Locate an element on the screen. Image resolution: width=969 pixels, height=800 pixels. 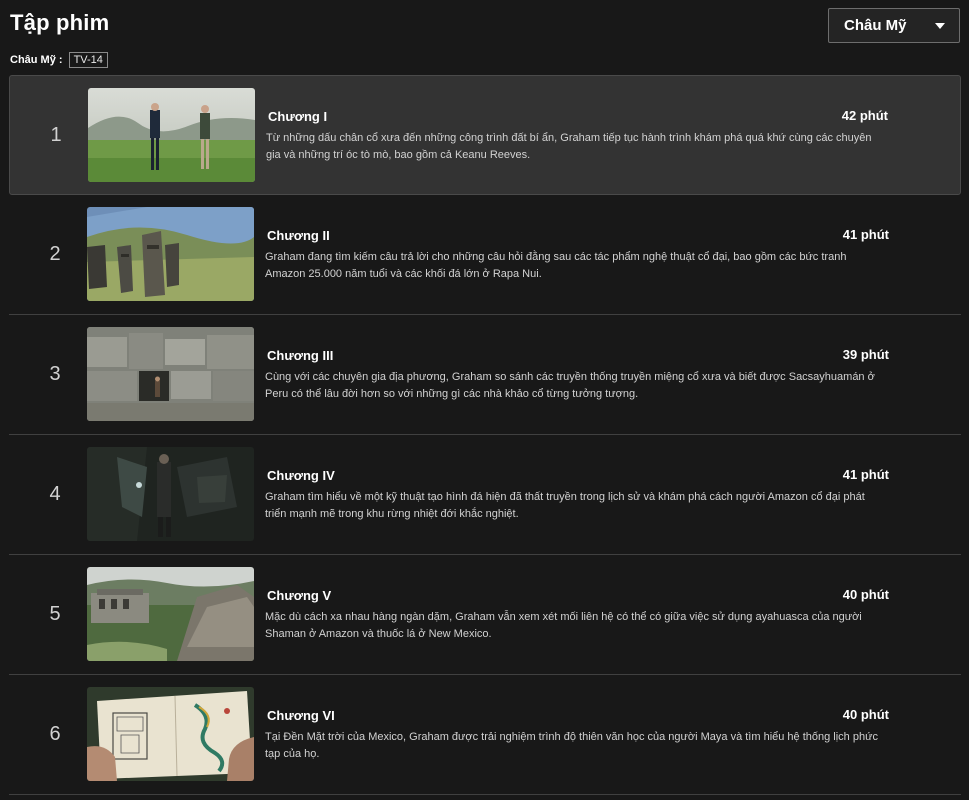
episode-title: Chương III is located at coordinates (300, 355).